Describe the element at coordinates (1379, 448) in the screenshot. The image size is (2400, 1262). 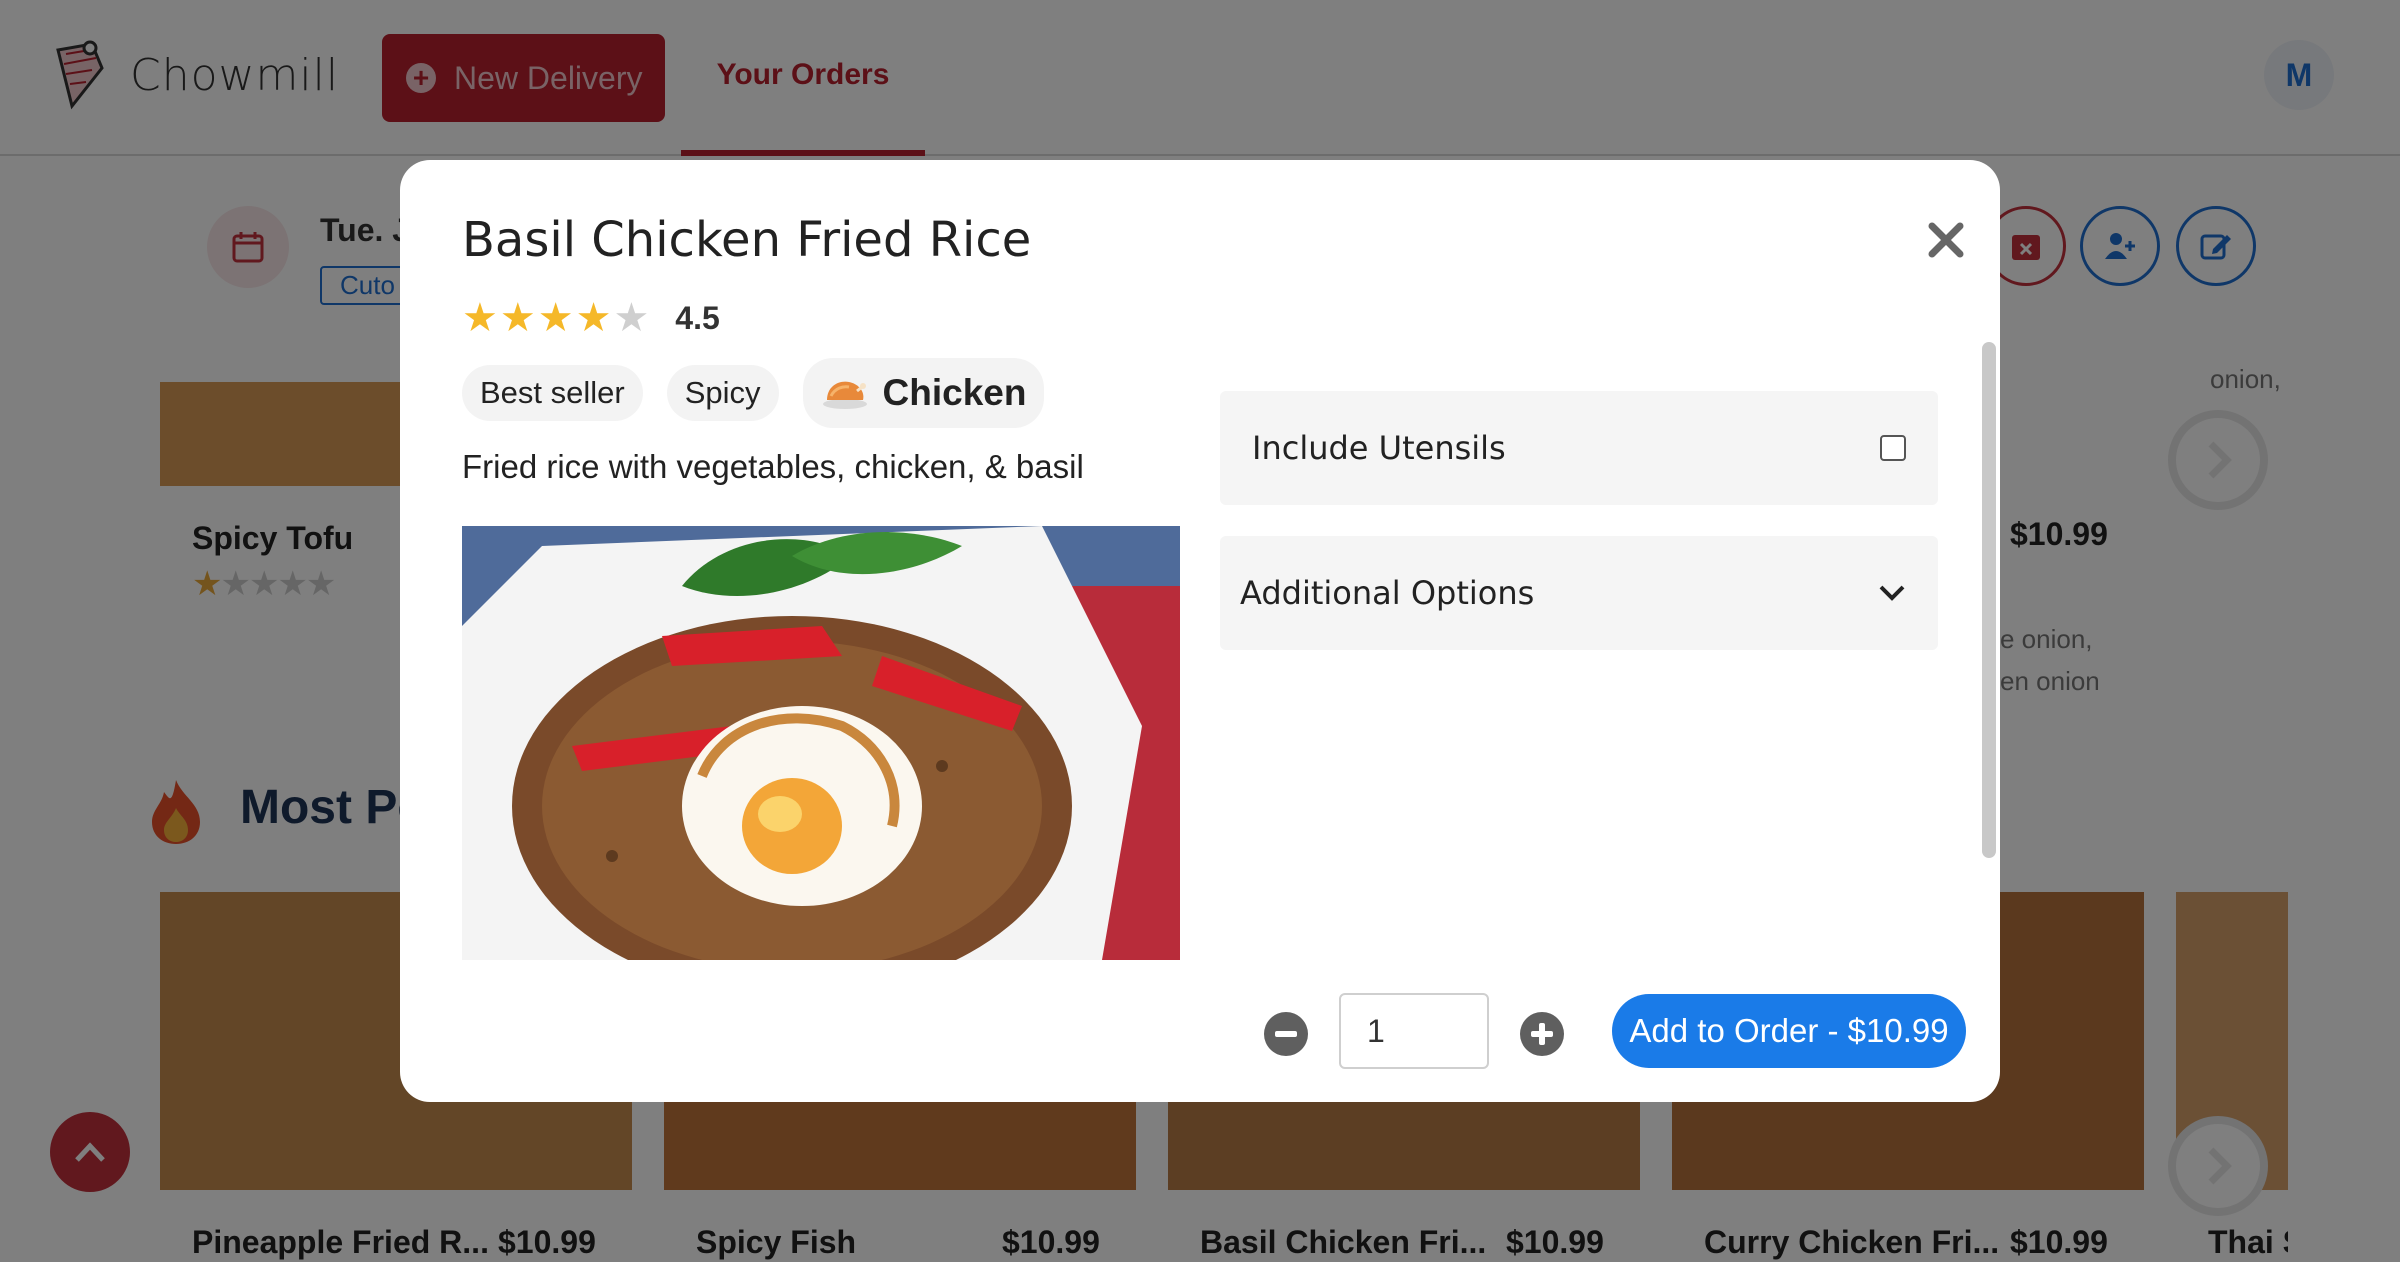
I see `include-utensils-label: Include Utensils` at that location.